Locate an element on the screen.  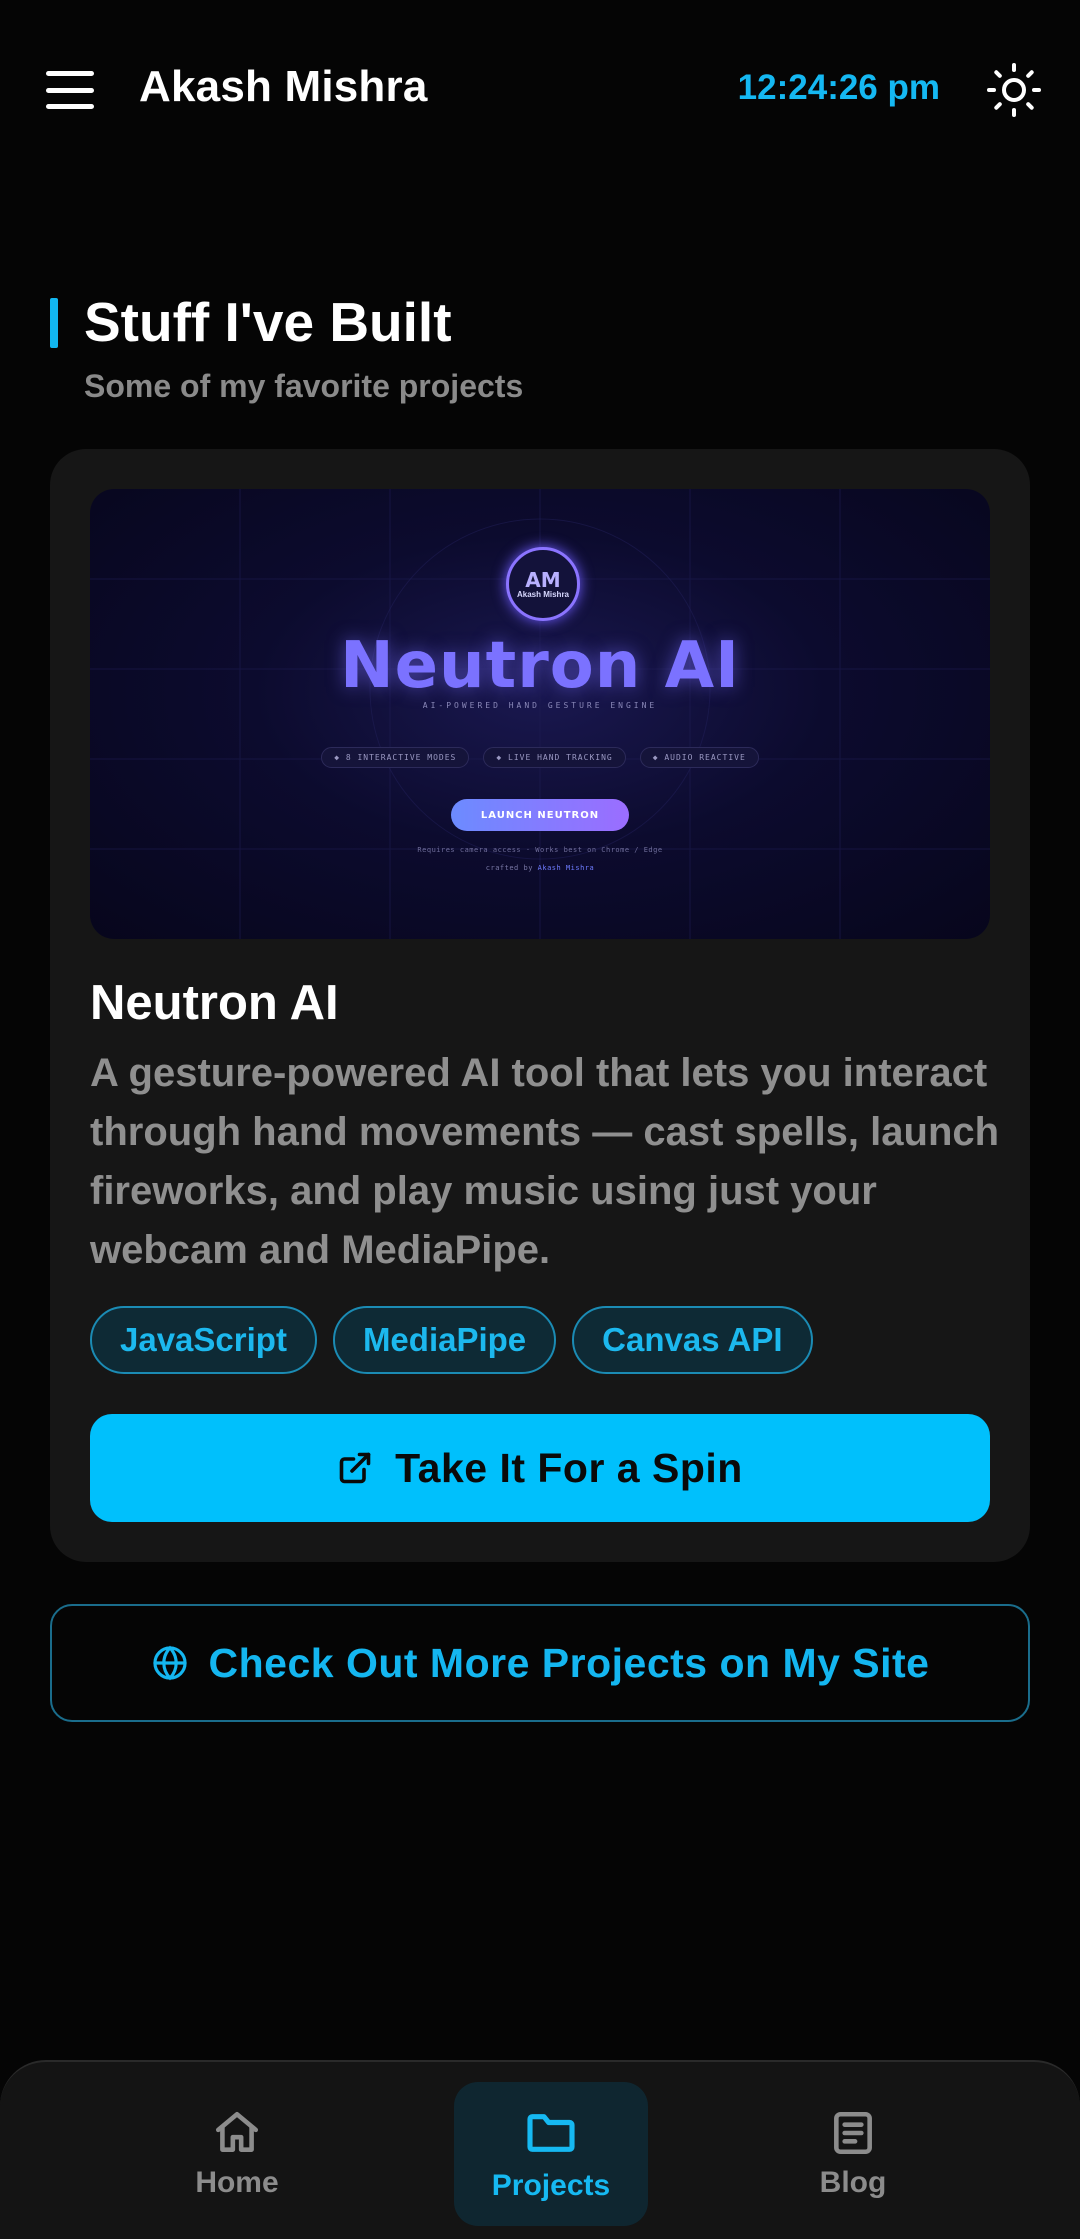
globe-icon is located at coordinates (169, 1663).